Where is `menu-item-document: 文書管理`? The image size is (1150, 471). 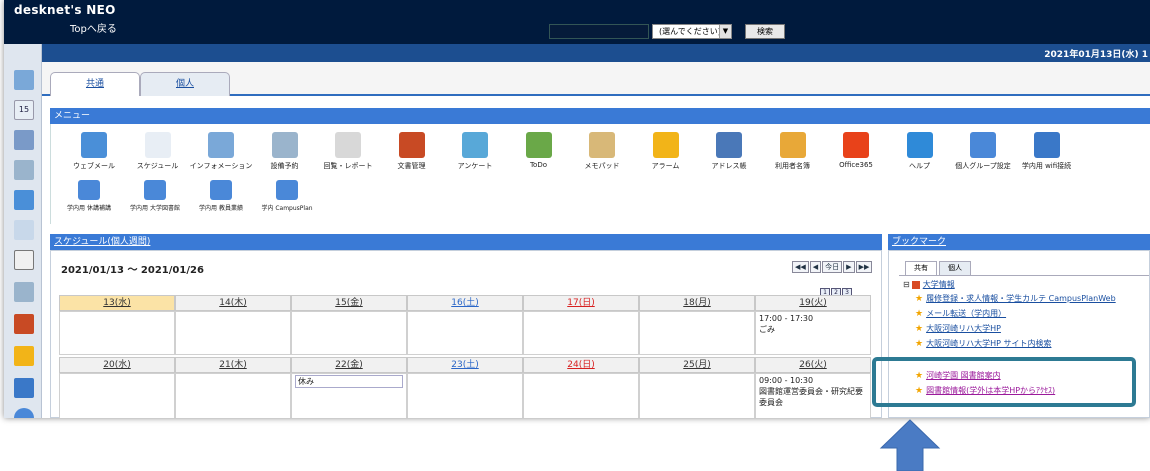
menu-item-document: 文書管理 is located at coordinates (412, 151).